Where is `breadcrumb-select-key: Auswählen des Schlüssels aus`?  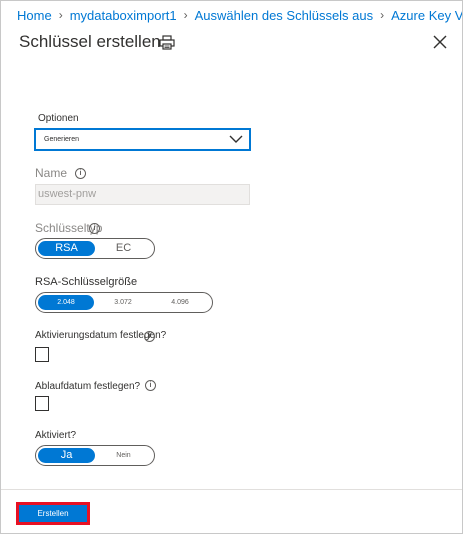 breadcrumb-select-key: Auswählen des Schlüssels aus is located at coordinates (284, 15).